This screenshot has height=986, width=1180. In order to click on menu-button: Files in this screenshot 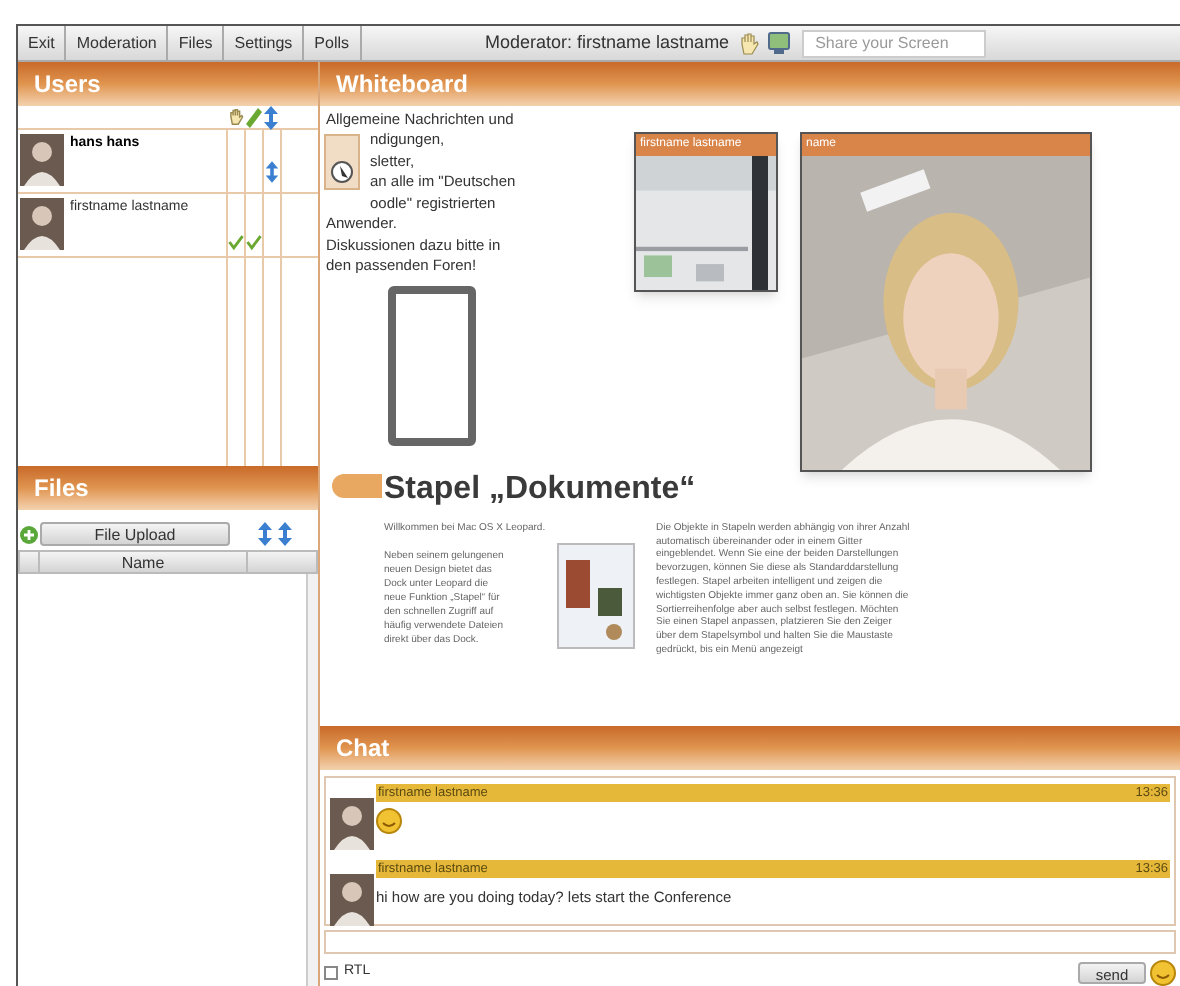, I will do `click(196, 43)`.